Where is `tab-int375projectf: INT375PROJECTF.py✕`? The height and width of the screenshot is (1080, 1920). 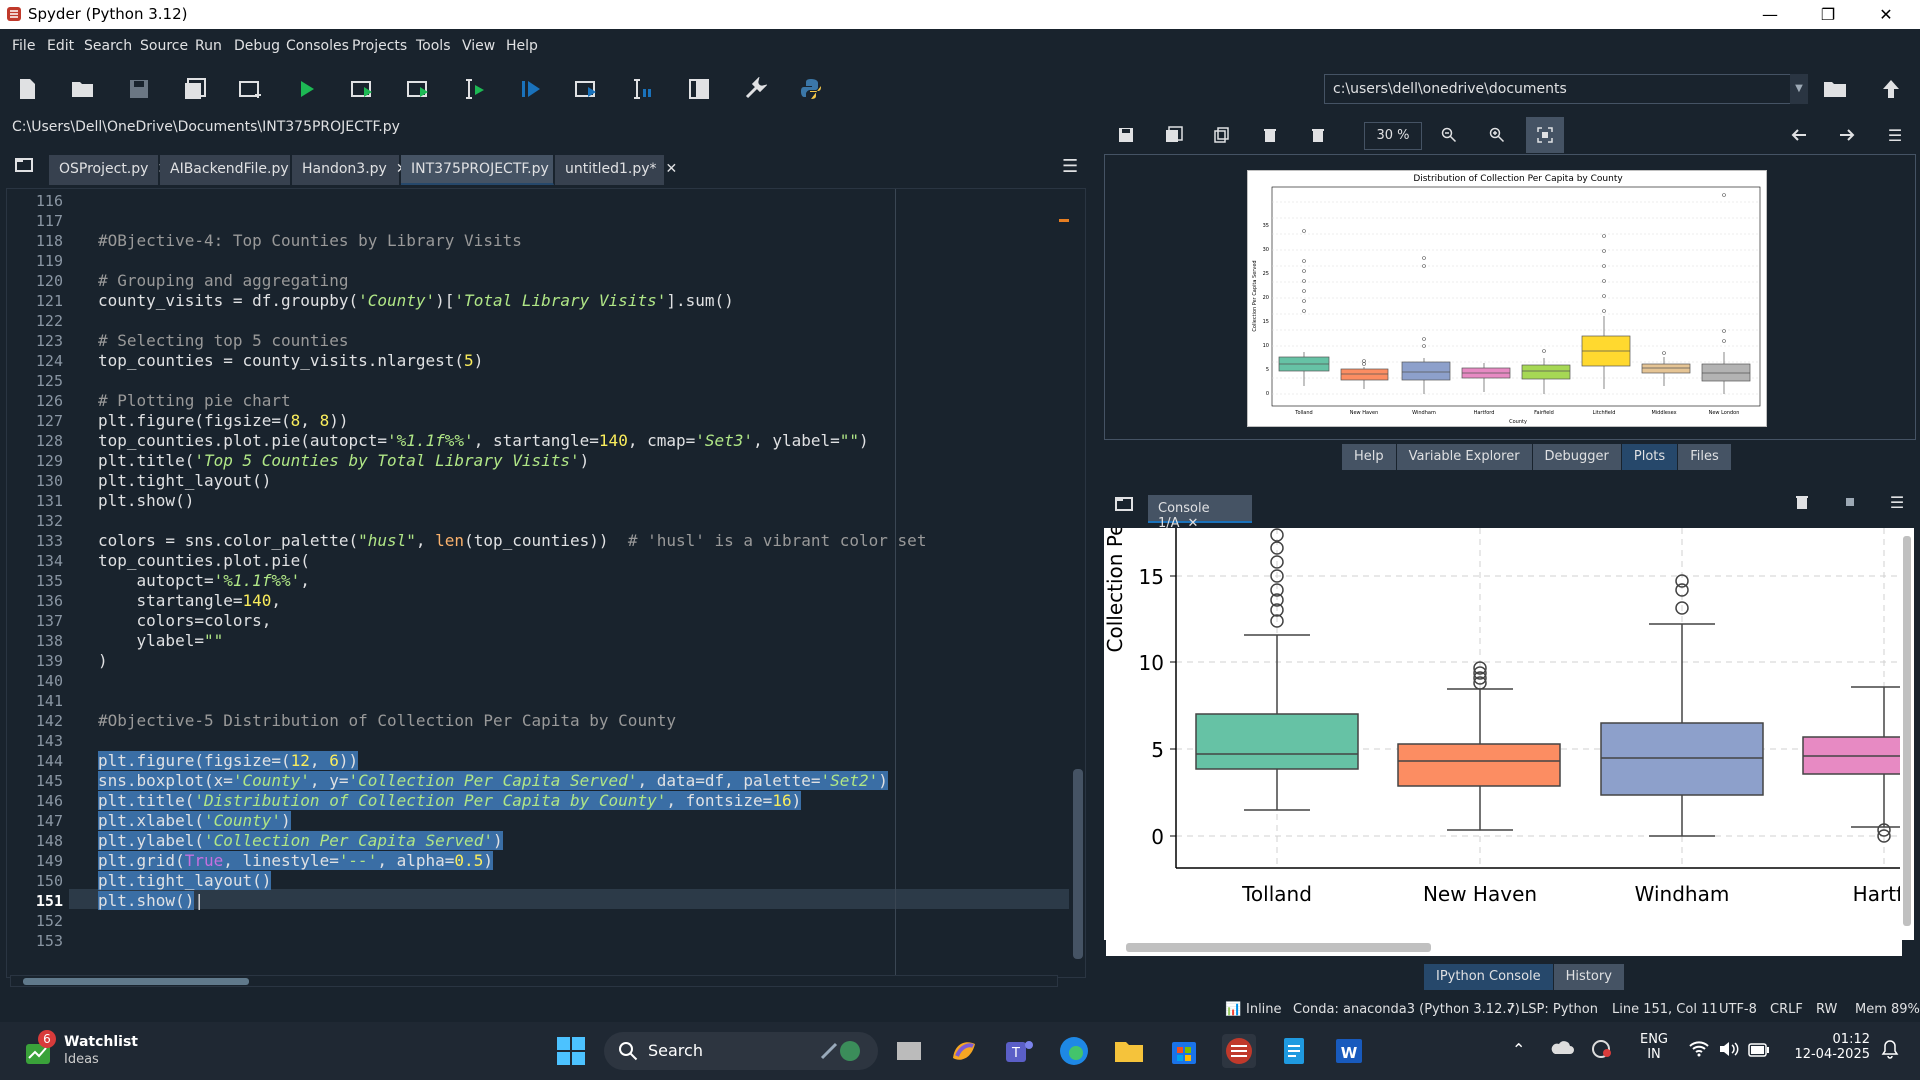 tab-int375projectf: INT375PROJECTF.py✕ is located at coordinates (485, 170).